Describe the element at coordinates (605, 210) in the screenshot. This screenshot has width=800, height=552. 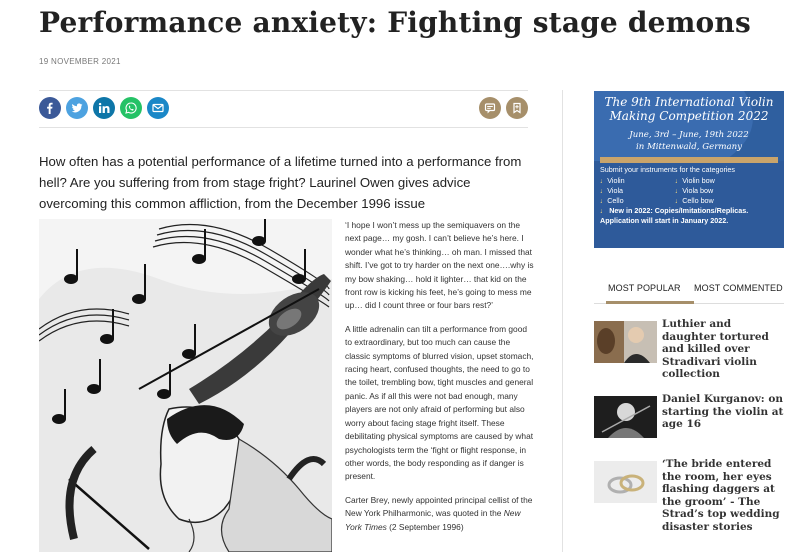
I see `note-icon: ♩` at that location.